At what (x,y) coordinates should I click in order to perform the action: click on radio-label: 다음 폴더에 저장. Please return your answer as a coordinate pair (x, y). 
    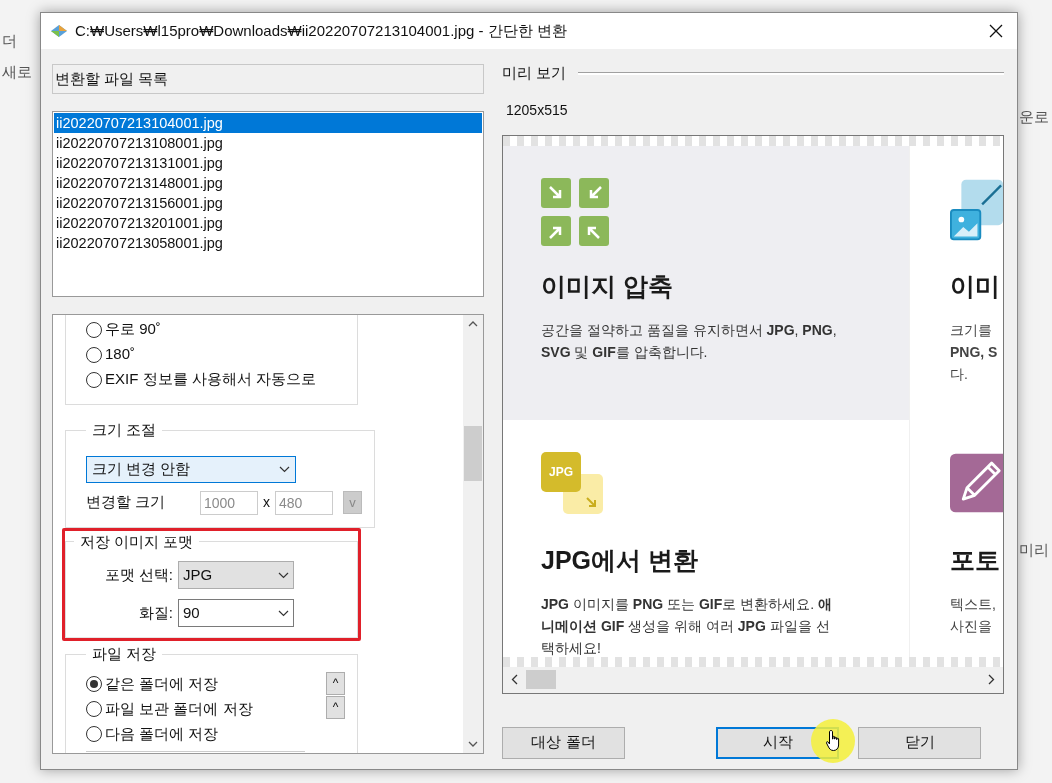
    Looking at the image, I should click on (162, 733).